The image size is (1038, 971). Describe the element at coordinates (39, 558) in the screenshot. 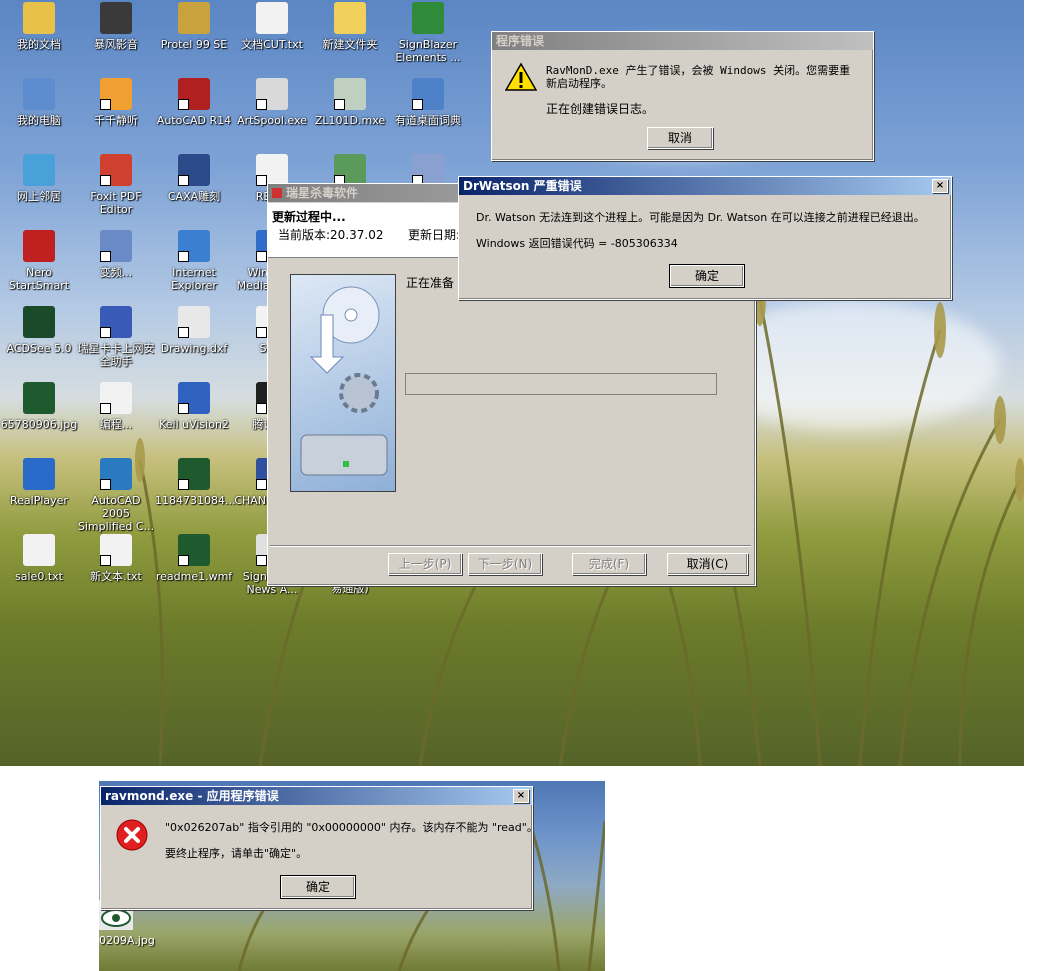

I see `desktop-icon: sale0.txt` at that location.